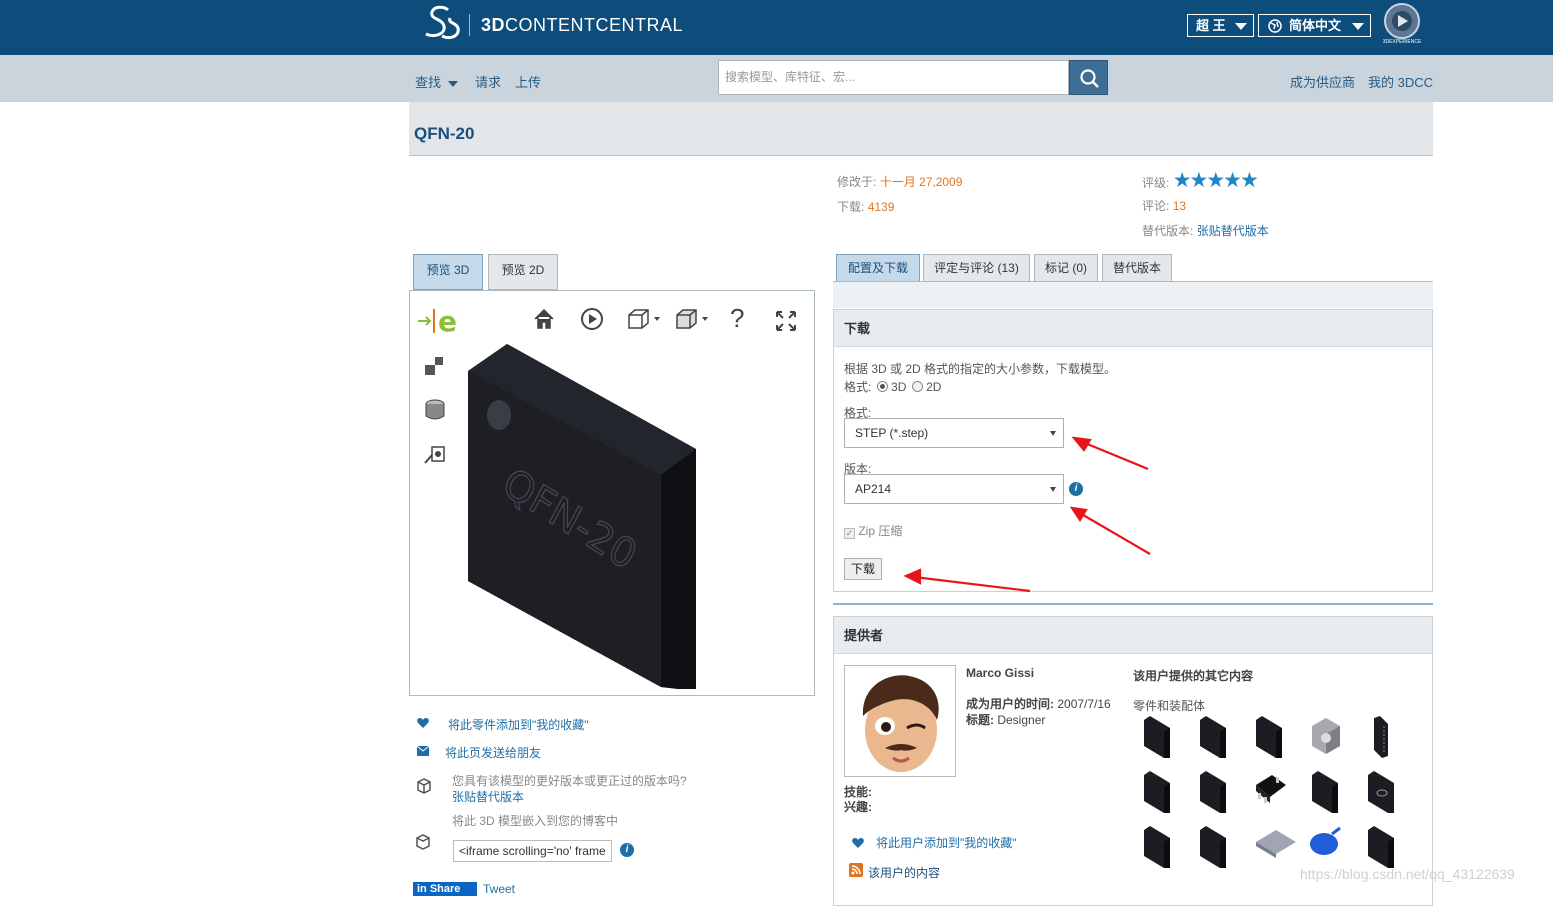 The image size is (1553, 906). Describe the element at coordinates (900, 723) in the screenshot. I see `avatar-image` at that location.